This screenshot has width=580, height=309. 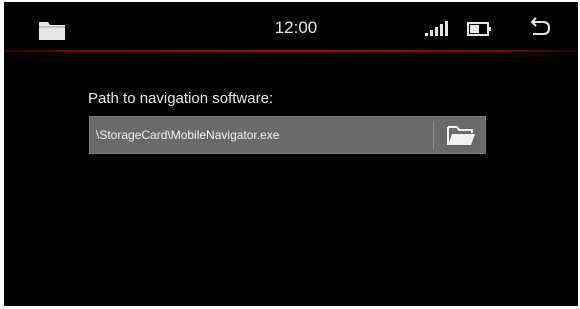 What do you see at coordinates (181, 98) in the screenshot?
I see `path-label: Path to navigation software:` at bounding box center [181, 98].